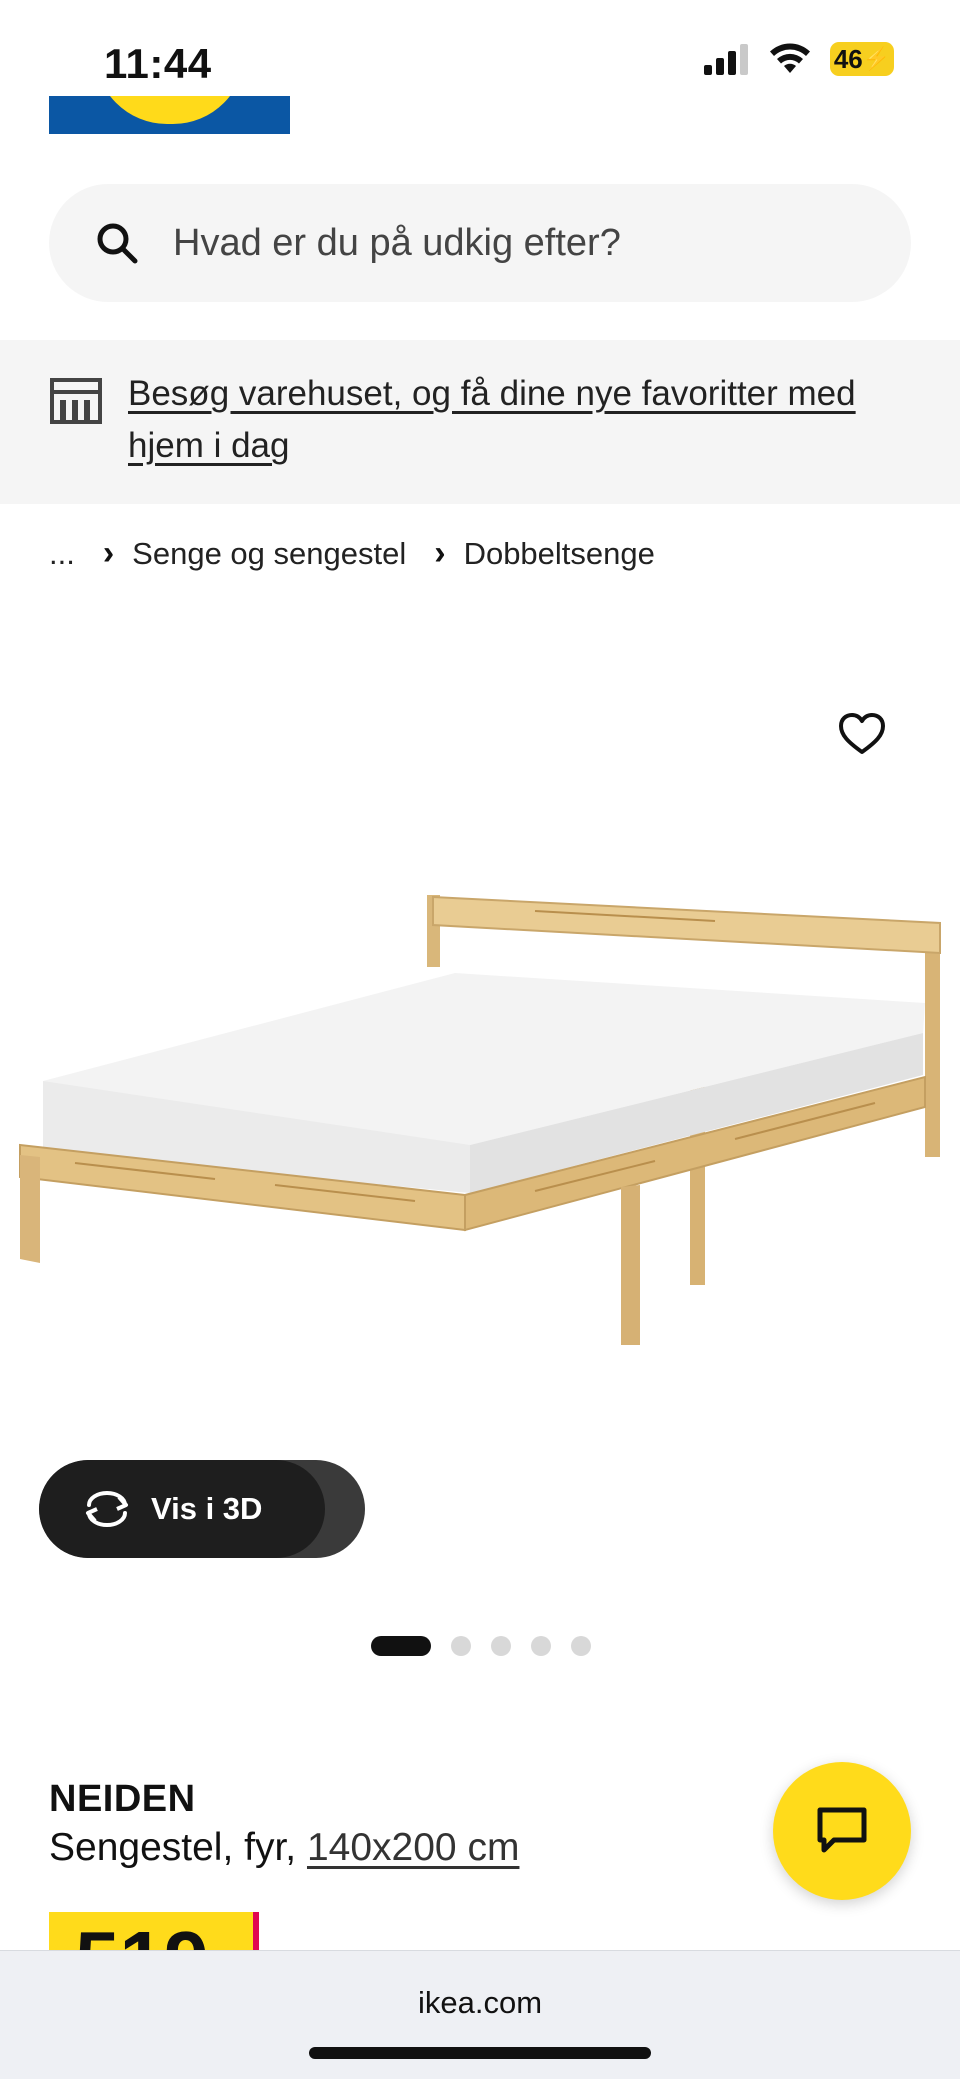 This screenshot has width=960, height=2079. I want to click on cellular-signal-icon, so click(726, 59).